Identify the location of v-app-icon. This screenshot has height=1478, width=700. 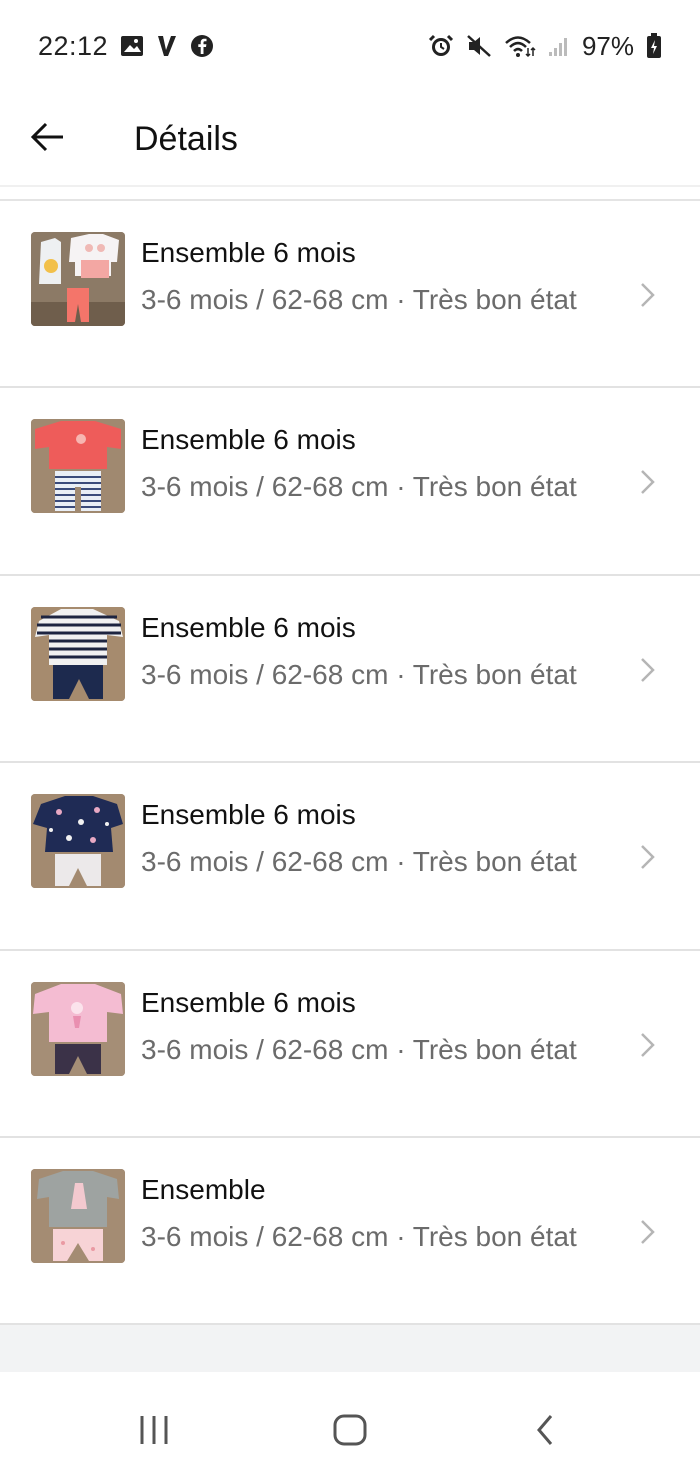
(167, 46).